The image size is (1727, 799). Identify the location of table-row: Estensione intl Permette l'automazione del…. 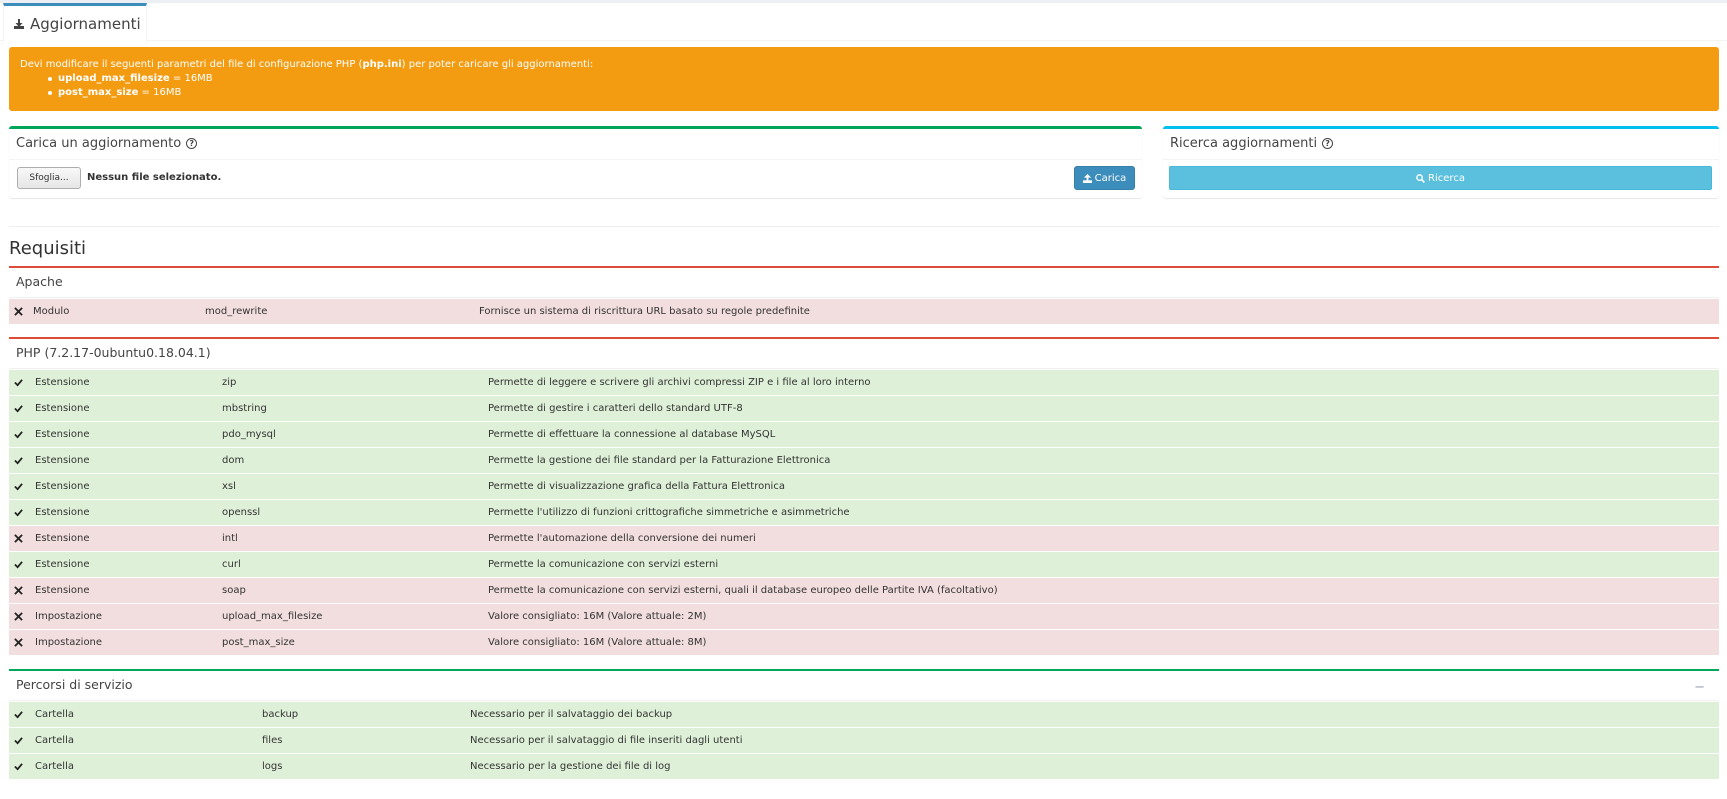
(864, 538).